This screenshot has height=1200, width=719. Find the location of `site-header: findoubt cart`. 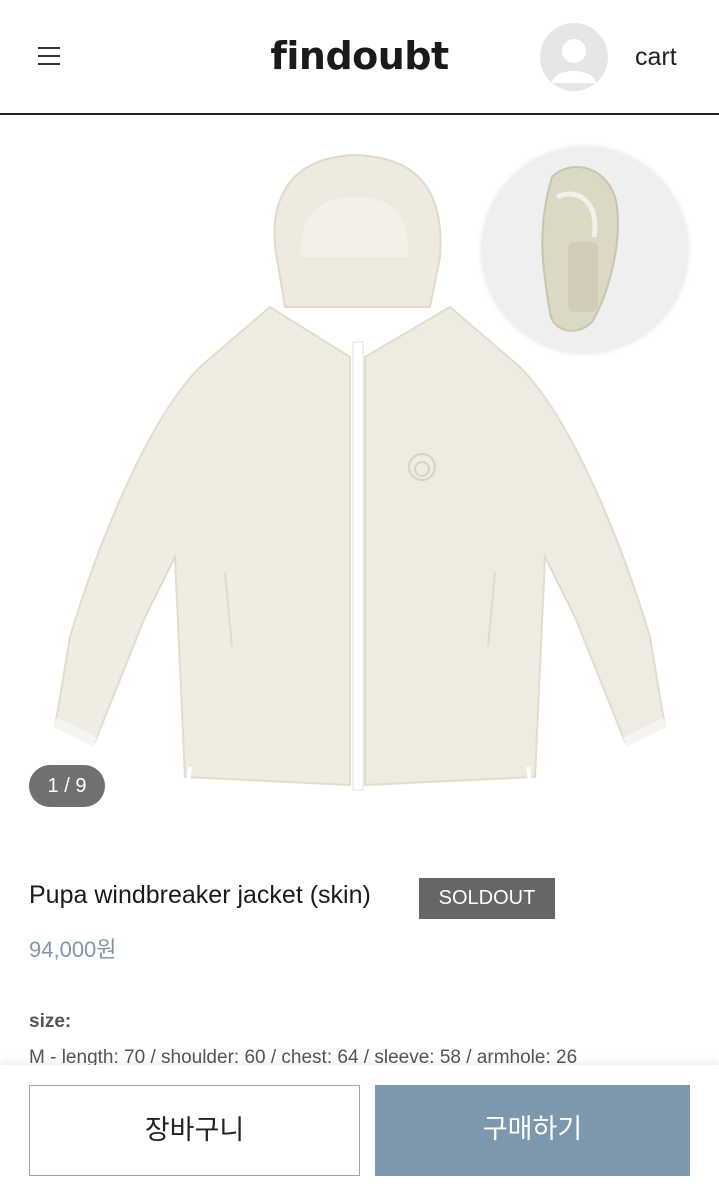

site-header: findoubt cart is located at coordinates (359, 57).